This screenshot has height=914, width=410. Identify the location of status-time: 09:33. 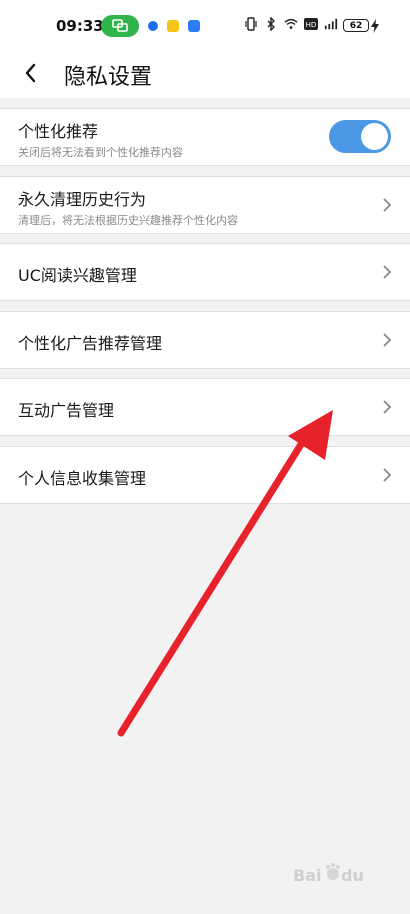
(80, 26).